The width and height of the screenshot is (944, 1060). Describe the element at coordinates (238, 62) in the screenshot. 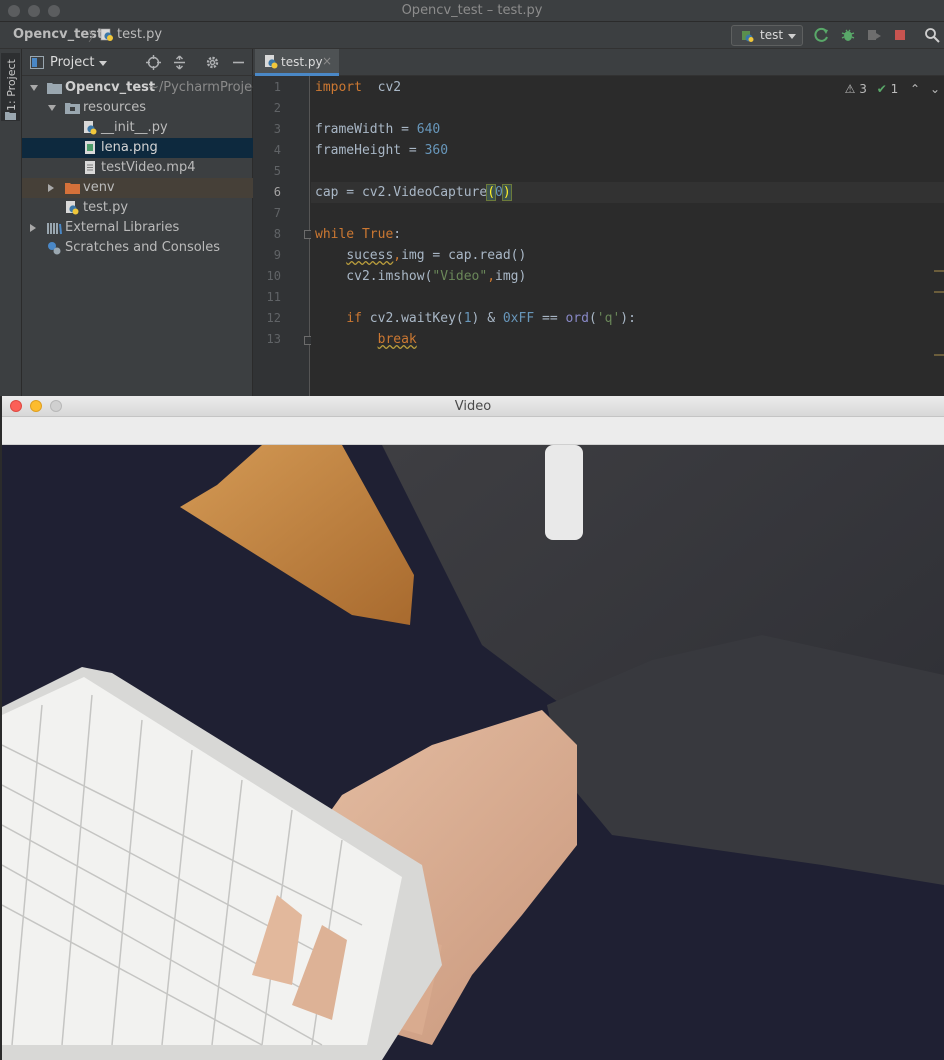

I see `hide-panel-icon` at that location.